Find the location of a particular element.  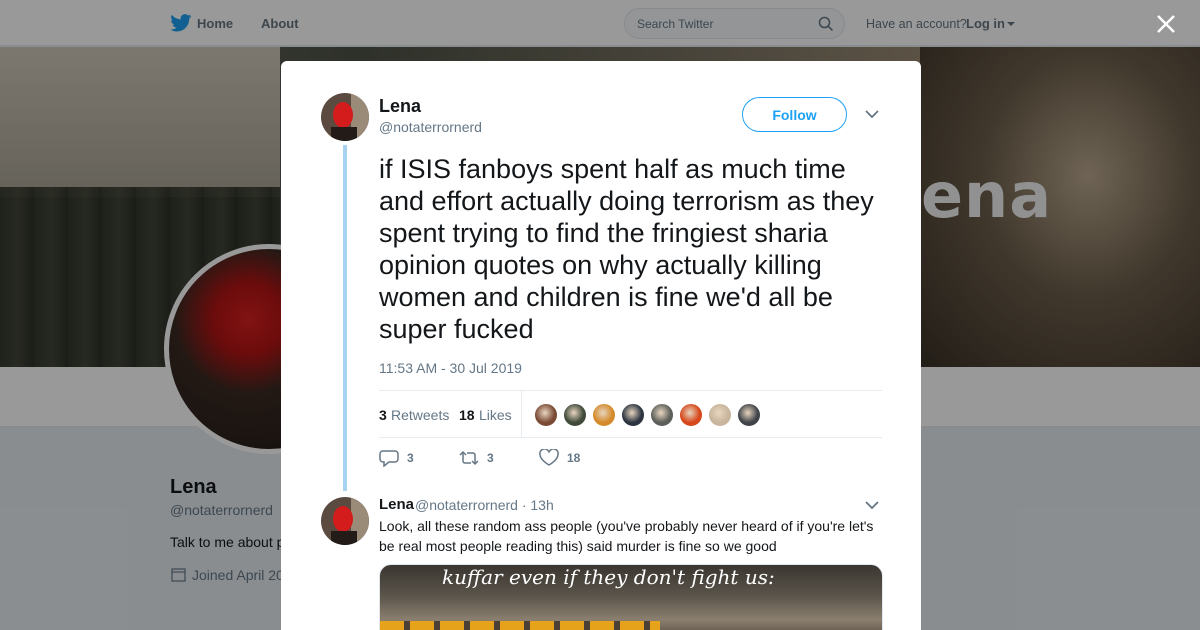

reply-author-meta: @notaterrornerd · 13h is located at coordinates (484, 505).